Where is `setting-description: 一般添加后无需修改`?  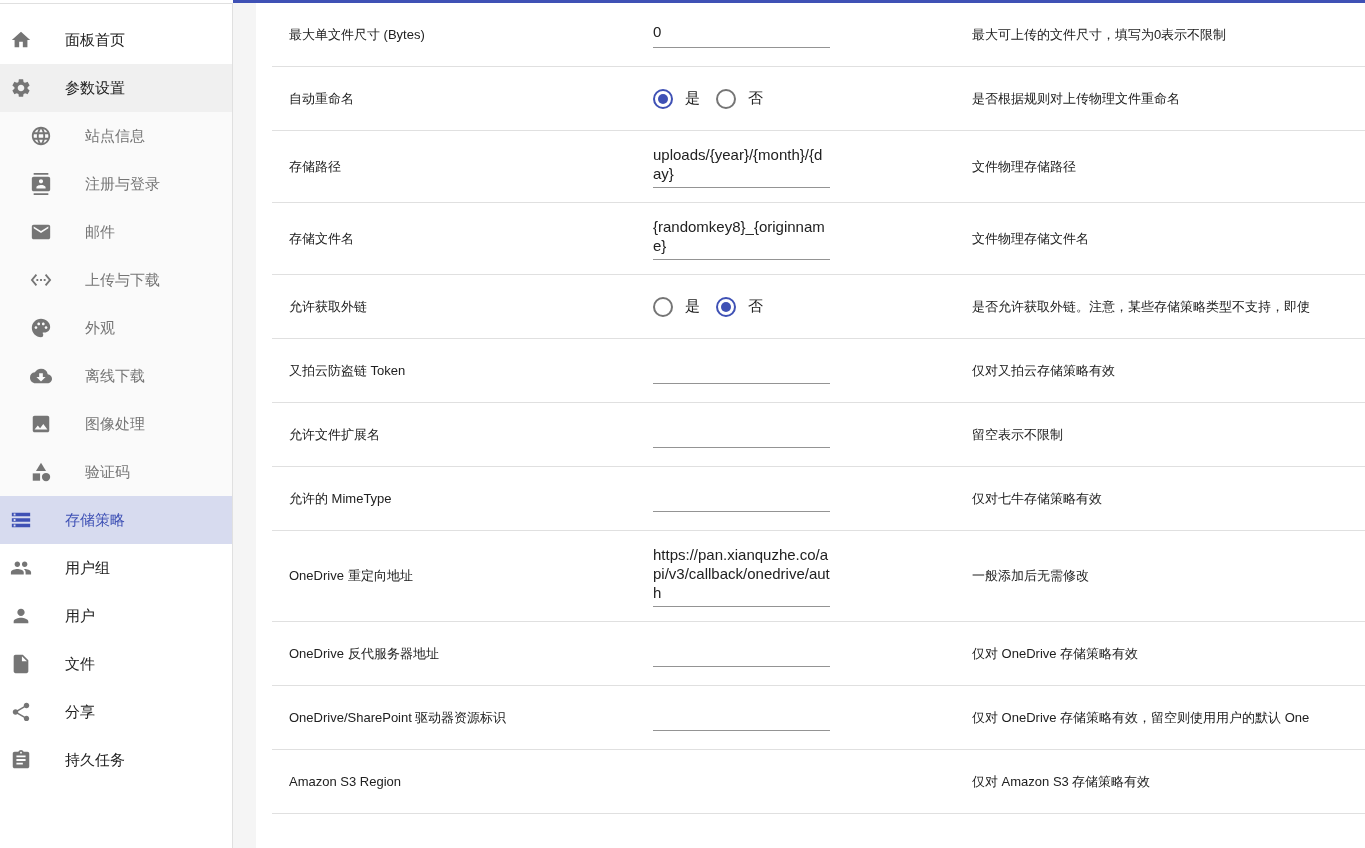
setting-description: 一般添加后无需修改 is located at coordinates (1030, 576).